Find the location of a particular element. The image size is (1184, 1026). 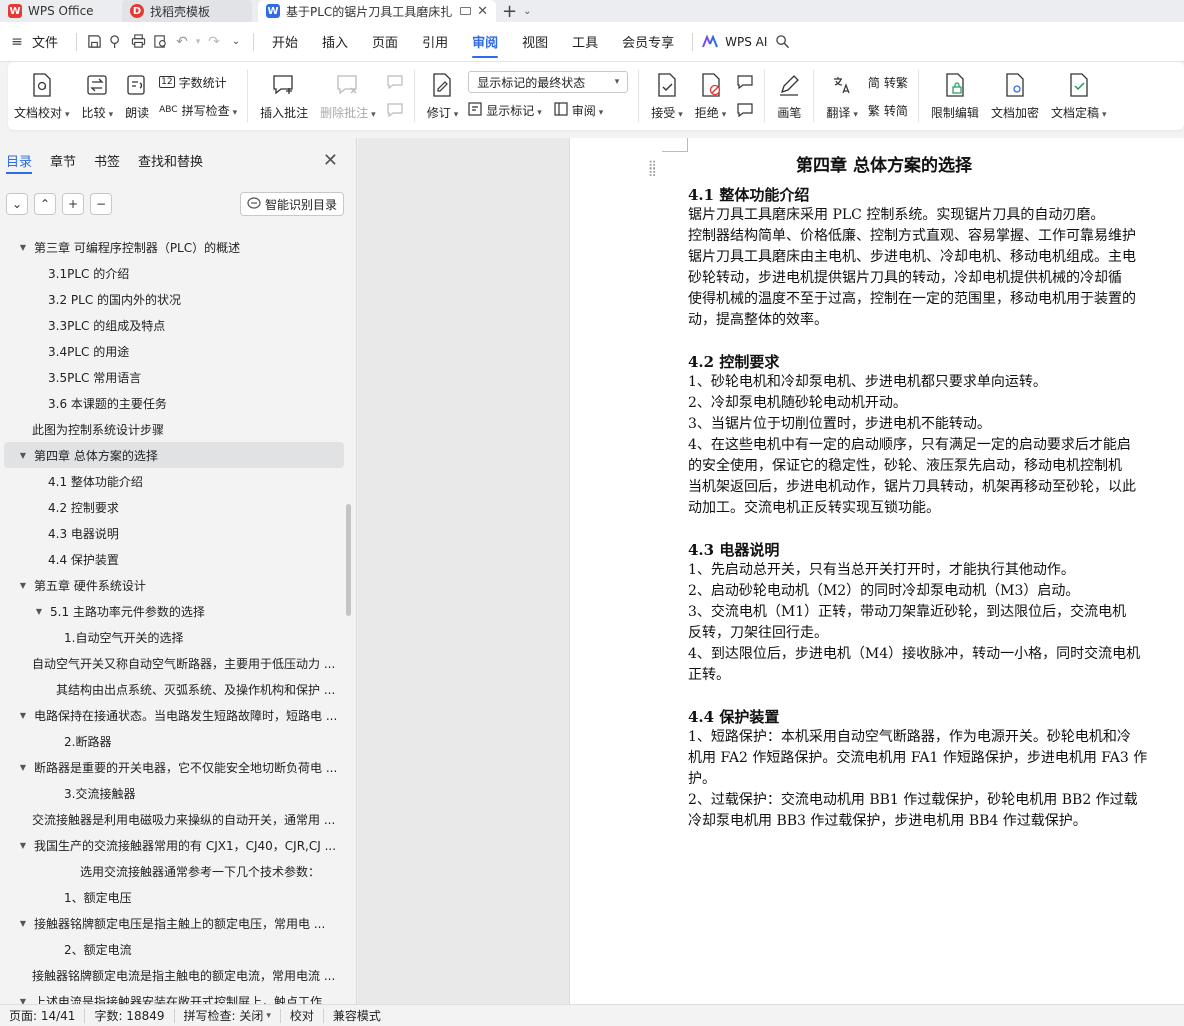

read-aloud-button: 朗读 is located at coordinates (137, 96).